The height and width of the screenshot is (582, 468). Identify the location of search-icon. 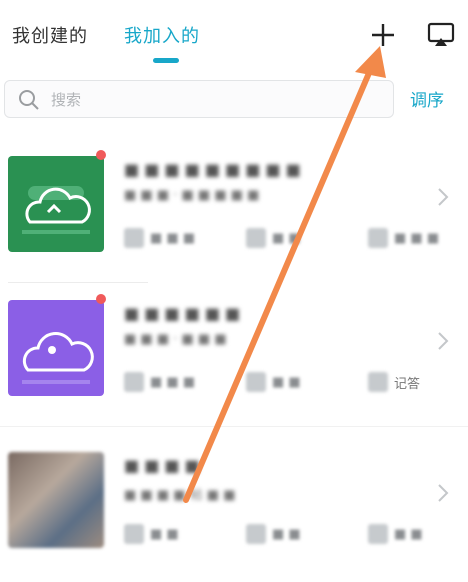
(29, 100).